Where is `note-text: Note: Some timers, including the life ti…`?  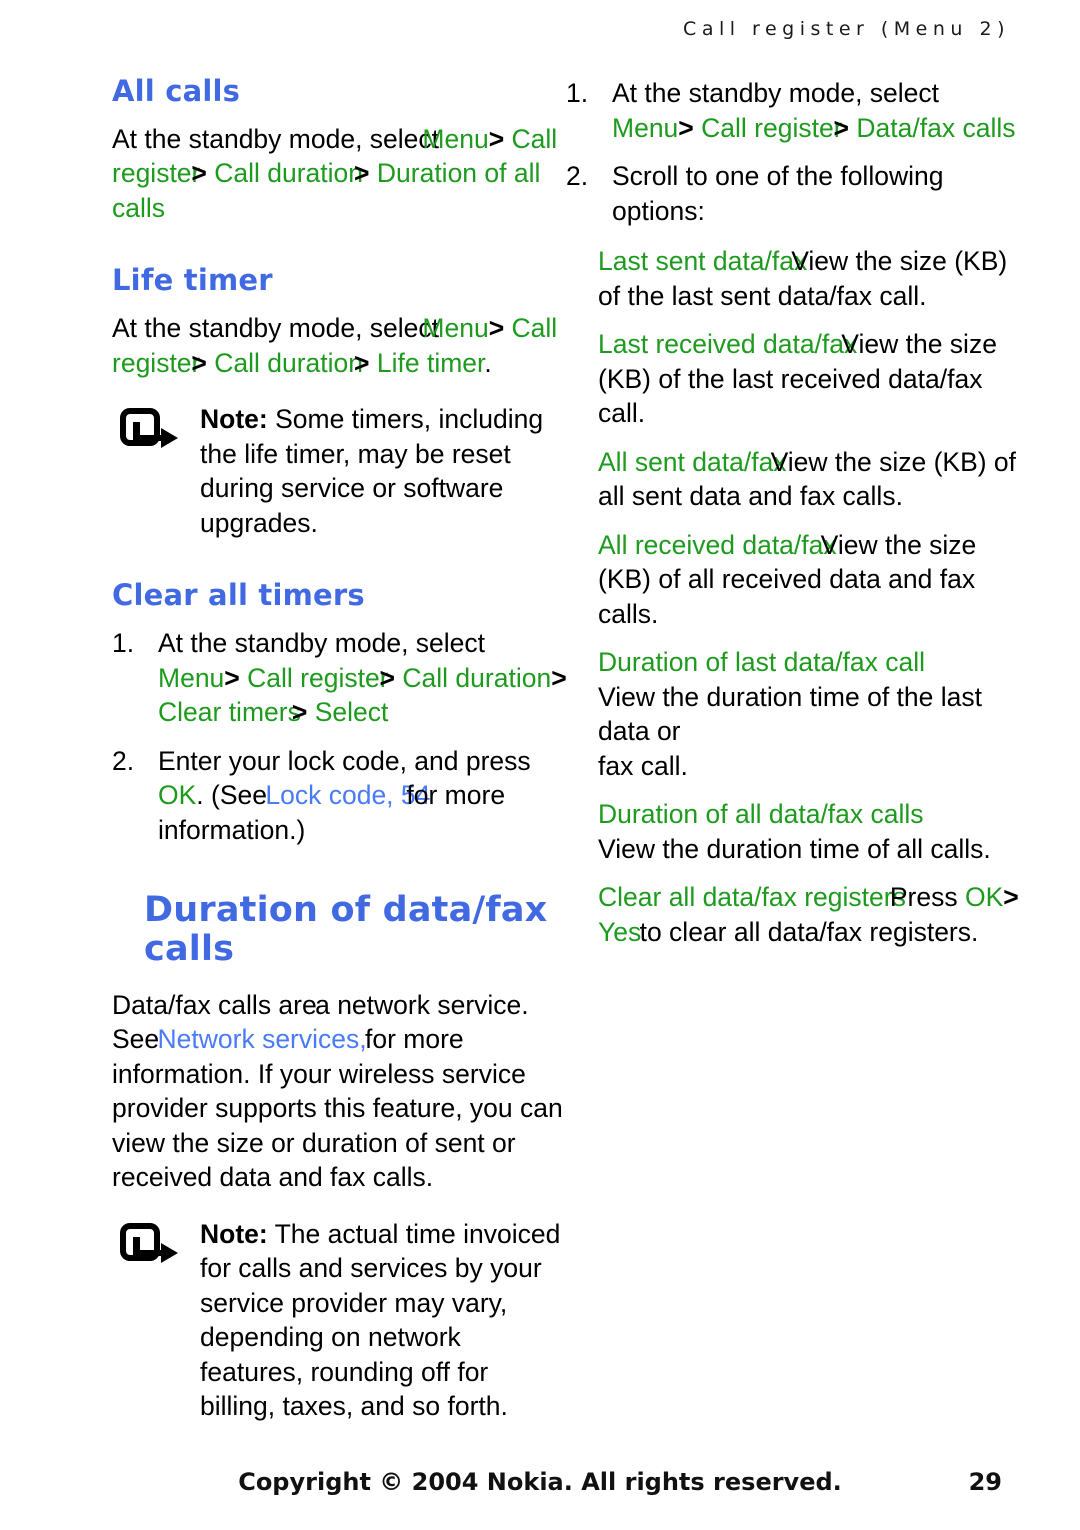 note-text: Note: Some timers, including the life ti… is located at coordinates (383, 471).